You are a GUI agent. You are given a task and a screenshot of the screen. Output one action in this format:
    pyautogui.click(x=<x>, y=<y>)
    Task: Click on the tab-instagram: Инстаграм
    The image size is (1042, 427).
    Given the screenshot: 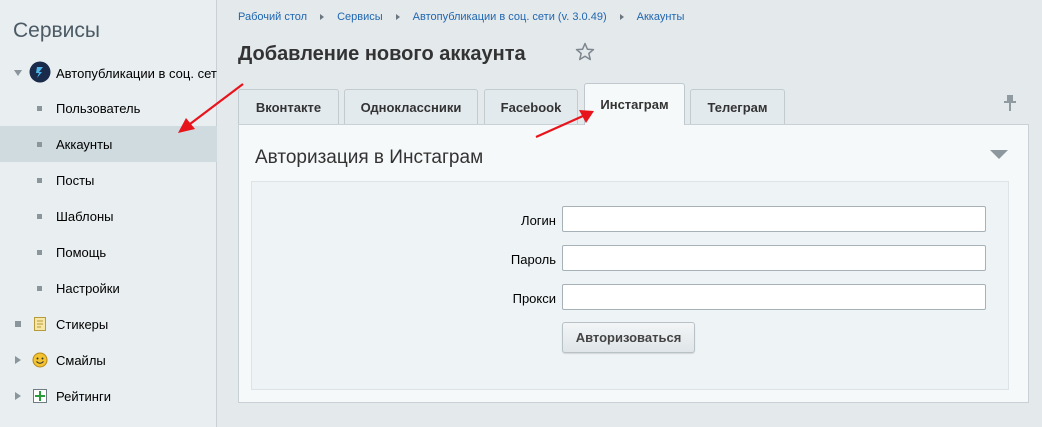 What is the action you would take?
    pyautogui.click(x=634, y=104)
    